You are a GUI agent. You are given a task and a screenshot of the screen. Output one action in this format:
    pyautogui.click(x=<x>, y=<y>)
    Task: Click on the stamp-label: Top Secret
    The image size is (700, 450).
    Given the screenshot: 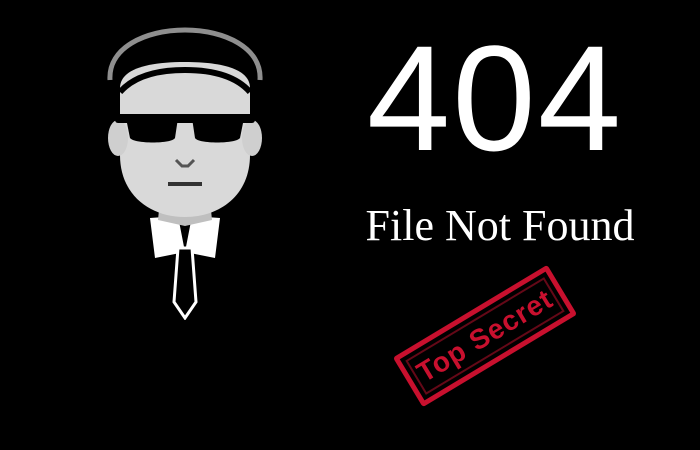 What is the action you would take?
    pyautogui.click(x=485, y=335)
    